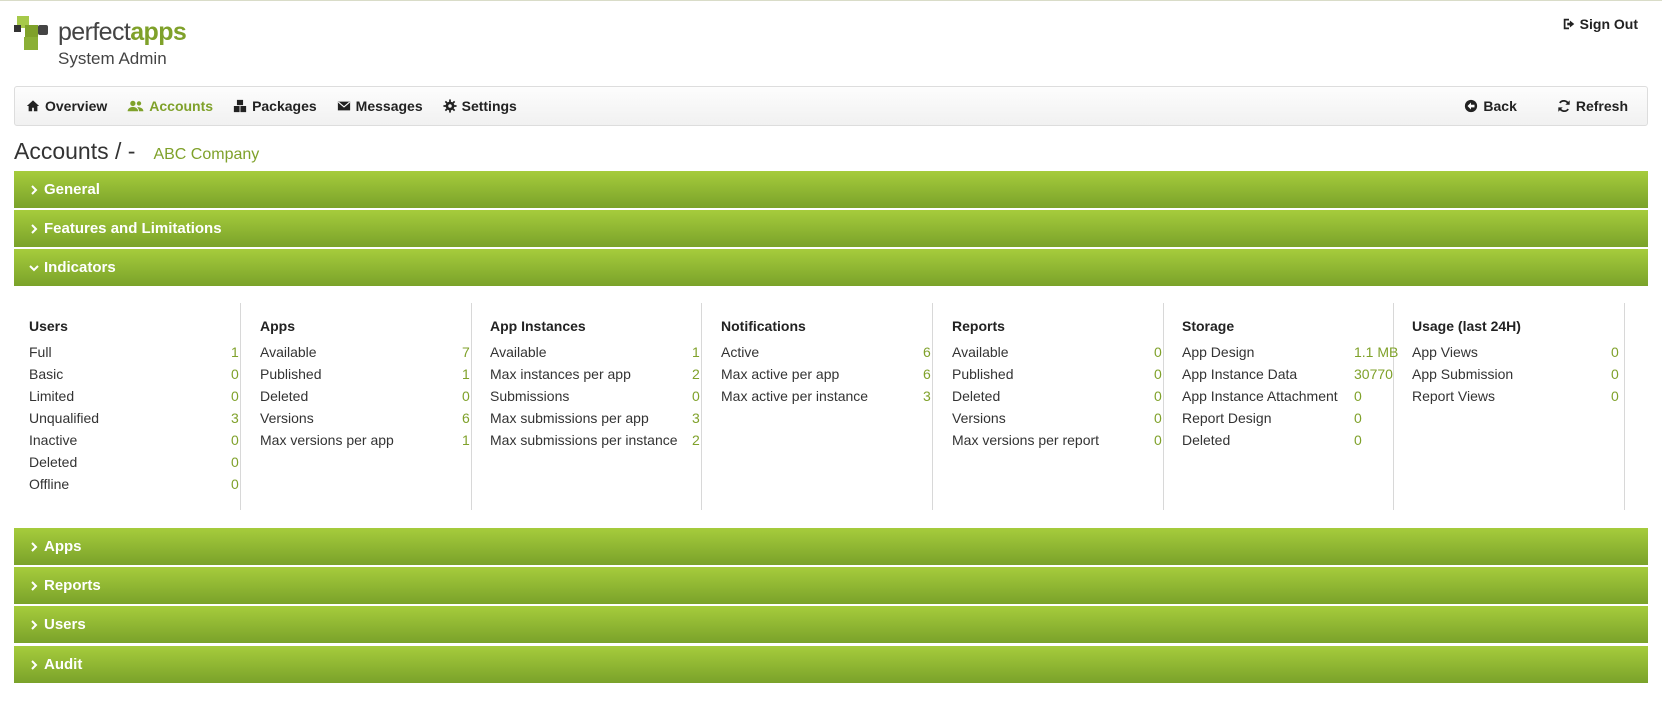 The image size is (1662, 701). I want to click on usage-label: App Submission, so click(1463, 374).